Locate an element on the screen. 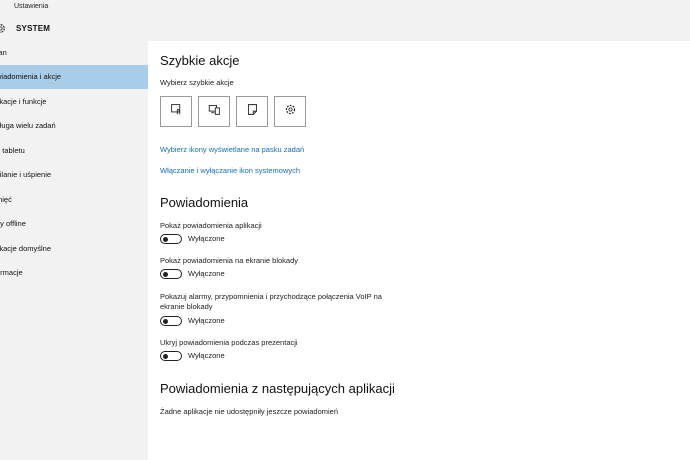 The width and height of the screenshot is (690, 460). sidebar-item-label: ran is located at coordinates (3, 52).